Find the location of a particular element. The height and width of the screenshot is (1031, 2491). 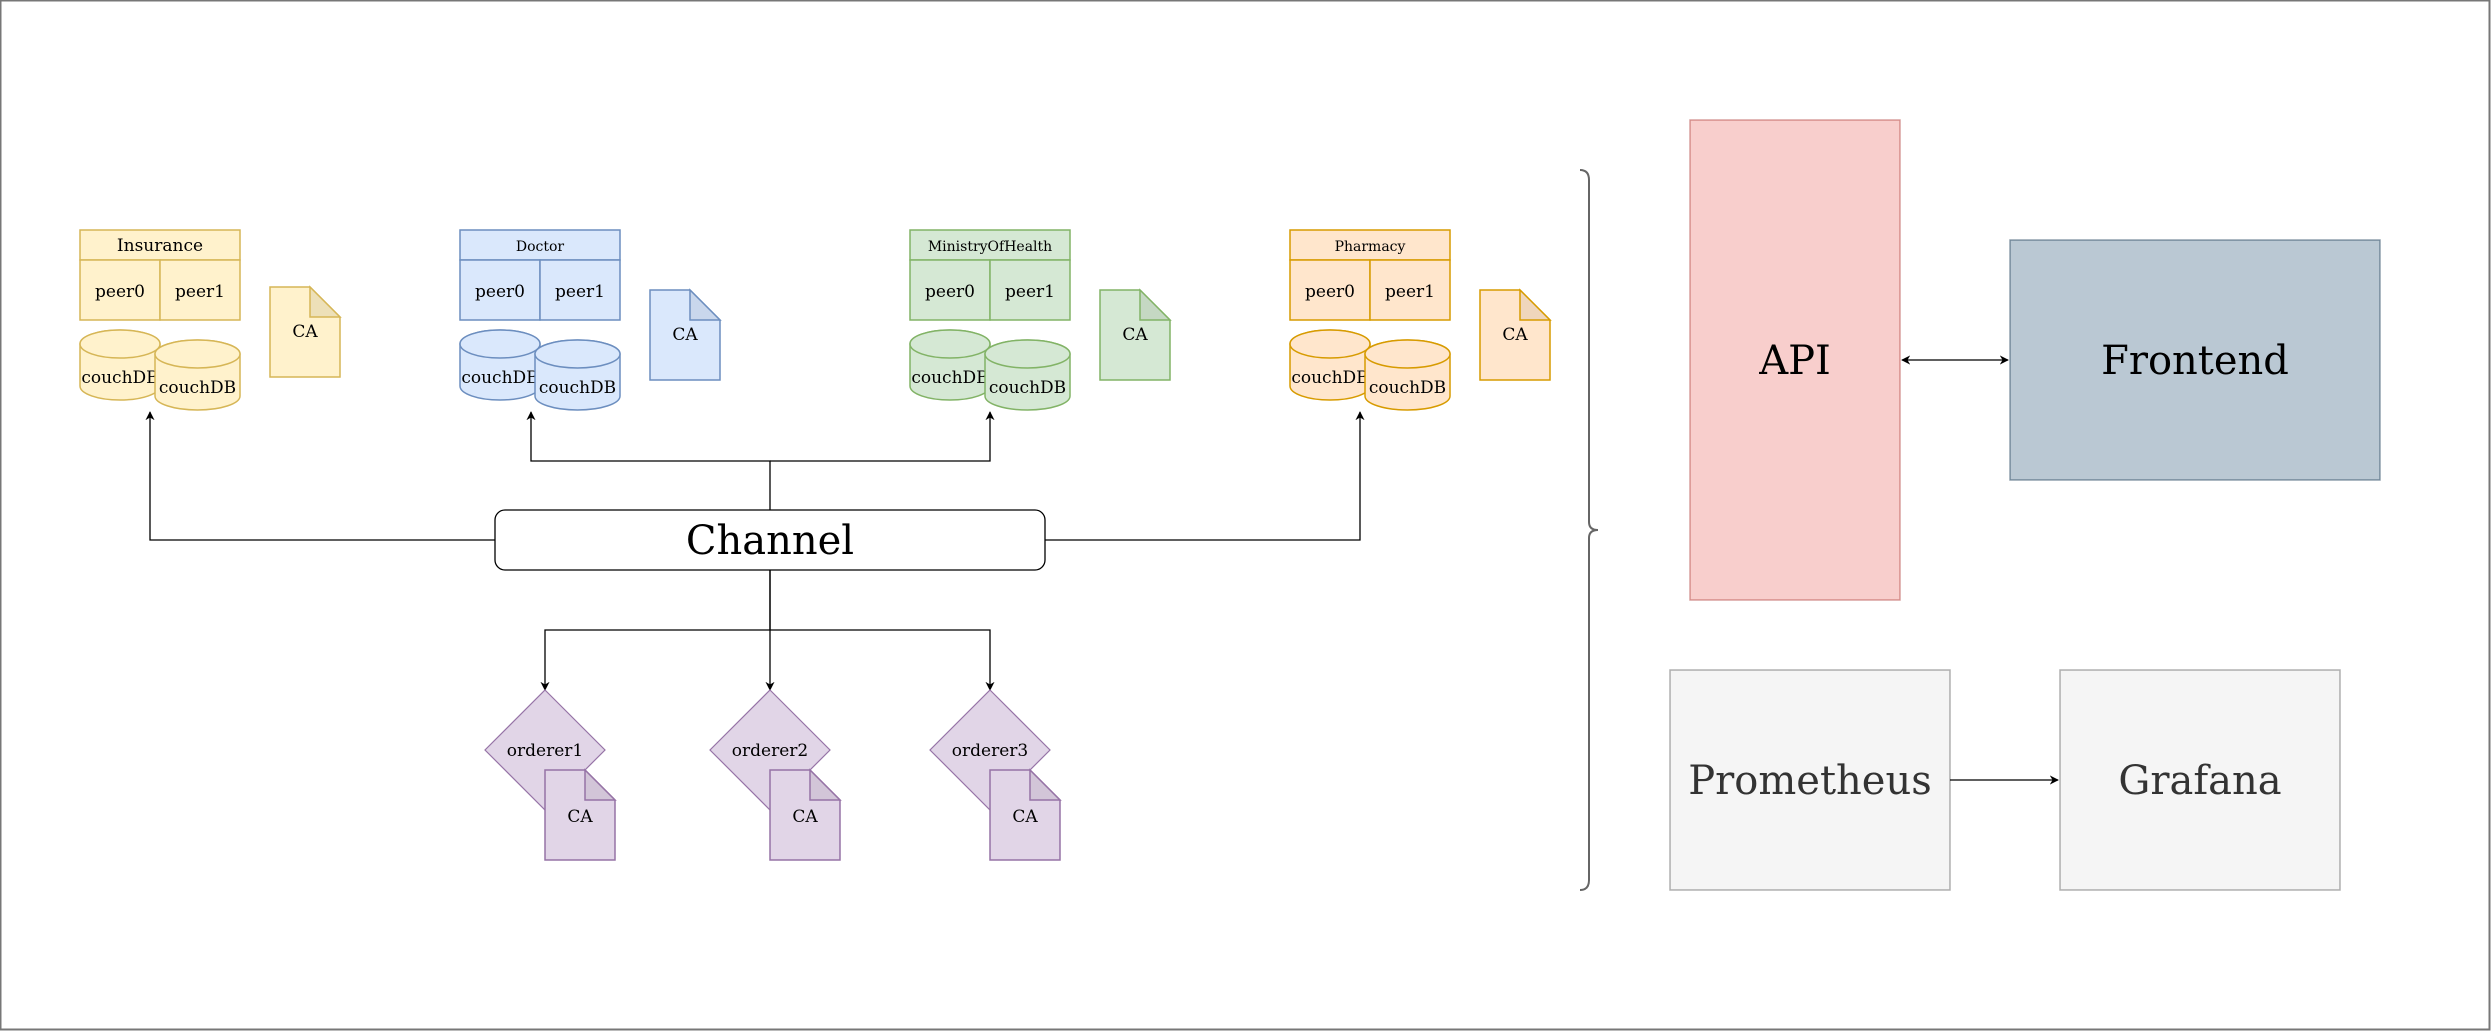

org-name: Pharmacy is located at coordinates (1370, 247).